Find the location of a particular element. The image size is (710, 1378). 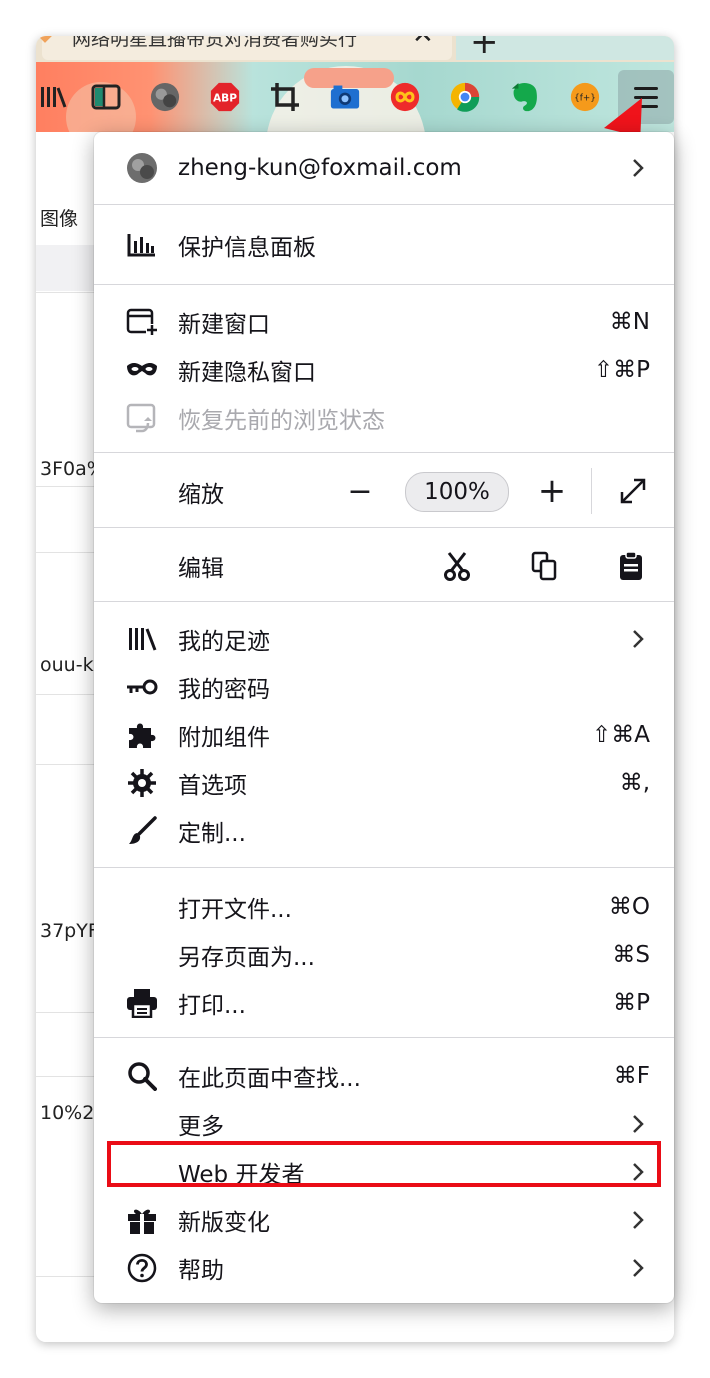

menu-item-edit: 编辑 is located at coordinates (384, 566).